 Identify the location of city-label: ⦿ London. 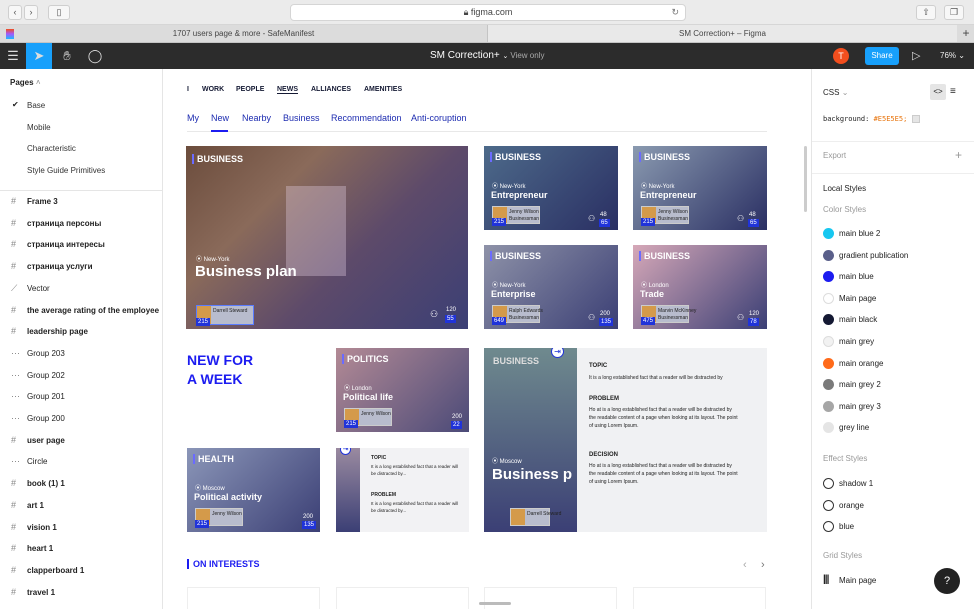
(358, 389).